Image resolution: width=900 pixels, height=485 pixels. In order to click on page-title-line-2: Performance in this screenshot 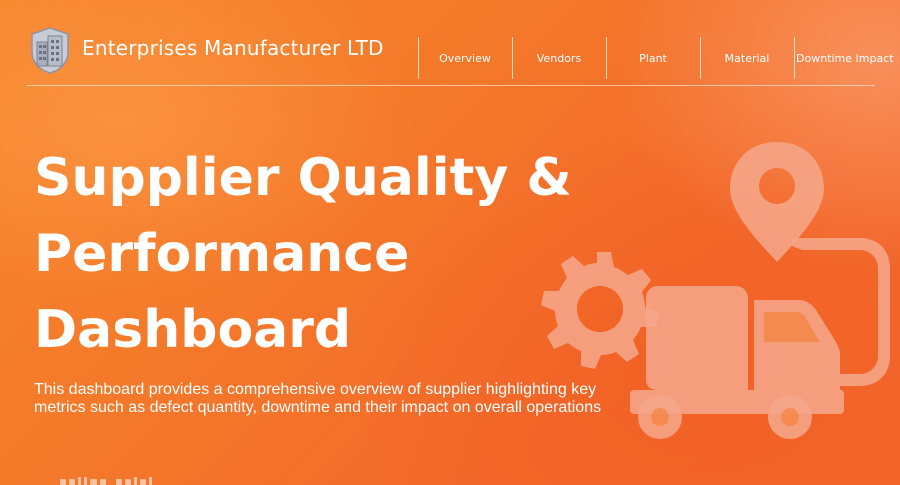, I will do `click(222, 254)`.